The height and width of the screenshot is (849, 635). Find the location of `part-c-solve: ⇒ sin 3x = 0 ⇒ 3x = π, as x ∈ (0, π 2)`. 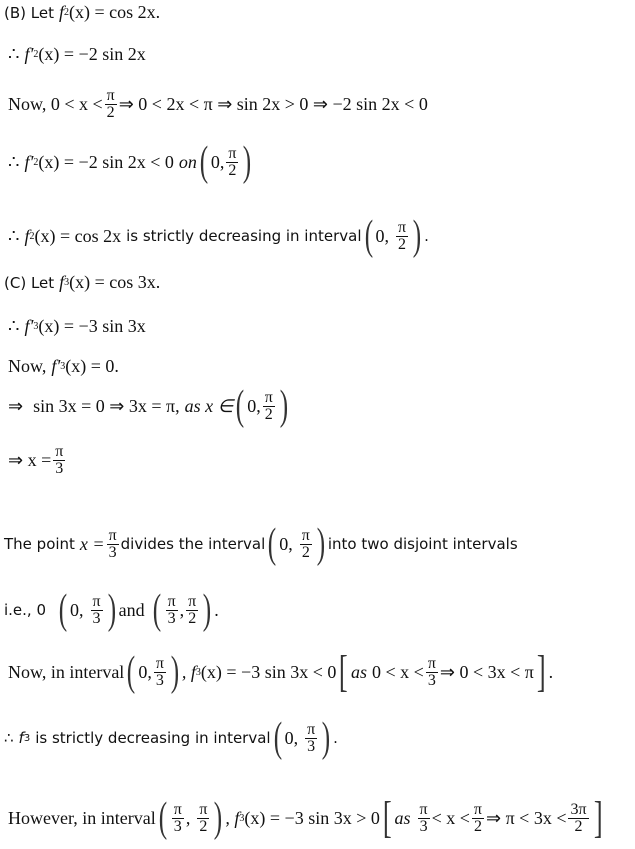

part-c-solve: ⇒ sin 3x = 0 ⇒ 3x = π, as x ∈ (0, π 2) is located at coordinates (149, 406).